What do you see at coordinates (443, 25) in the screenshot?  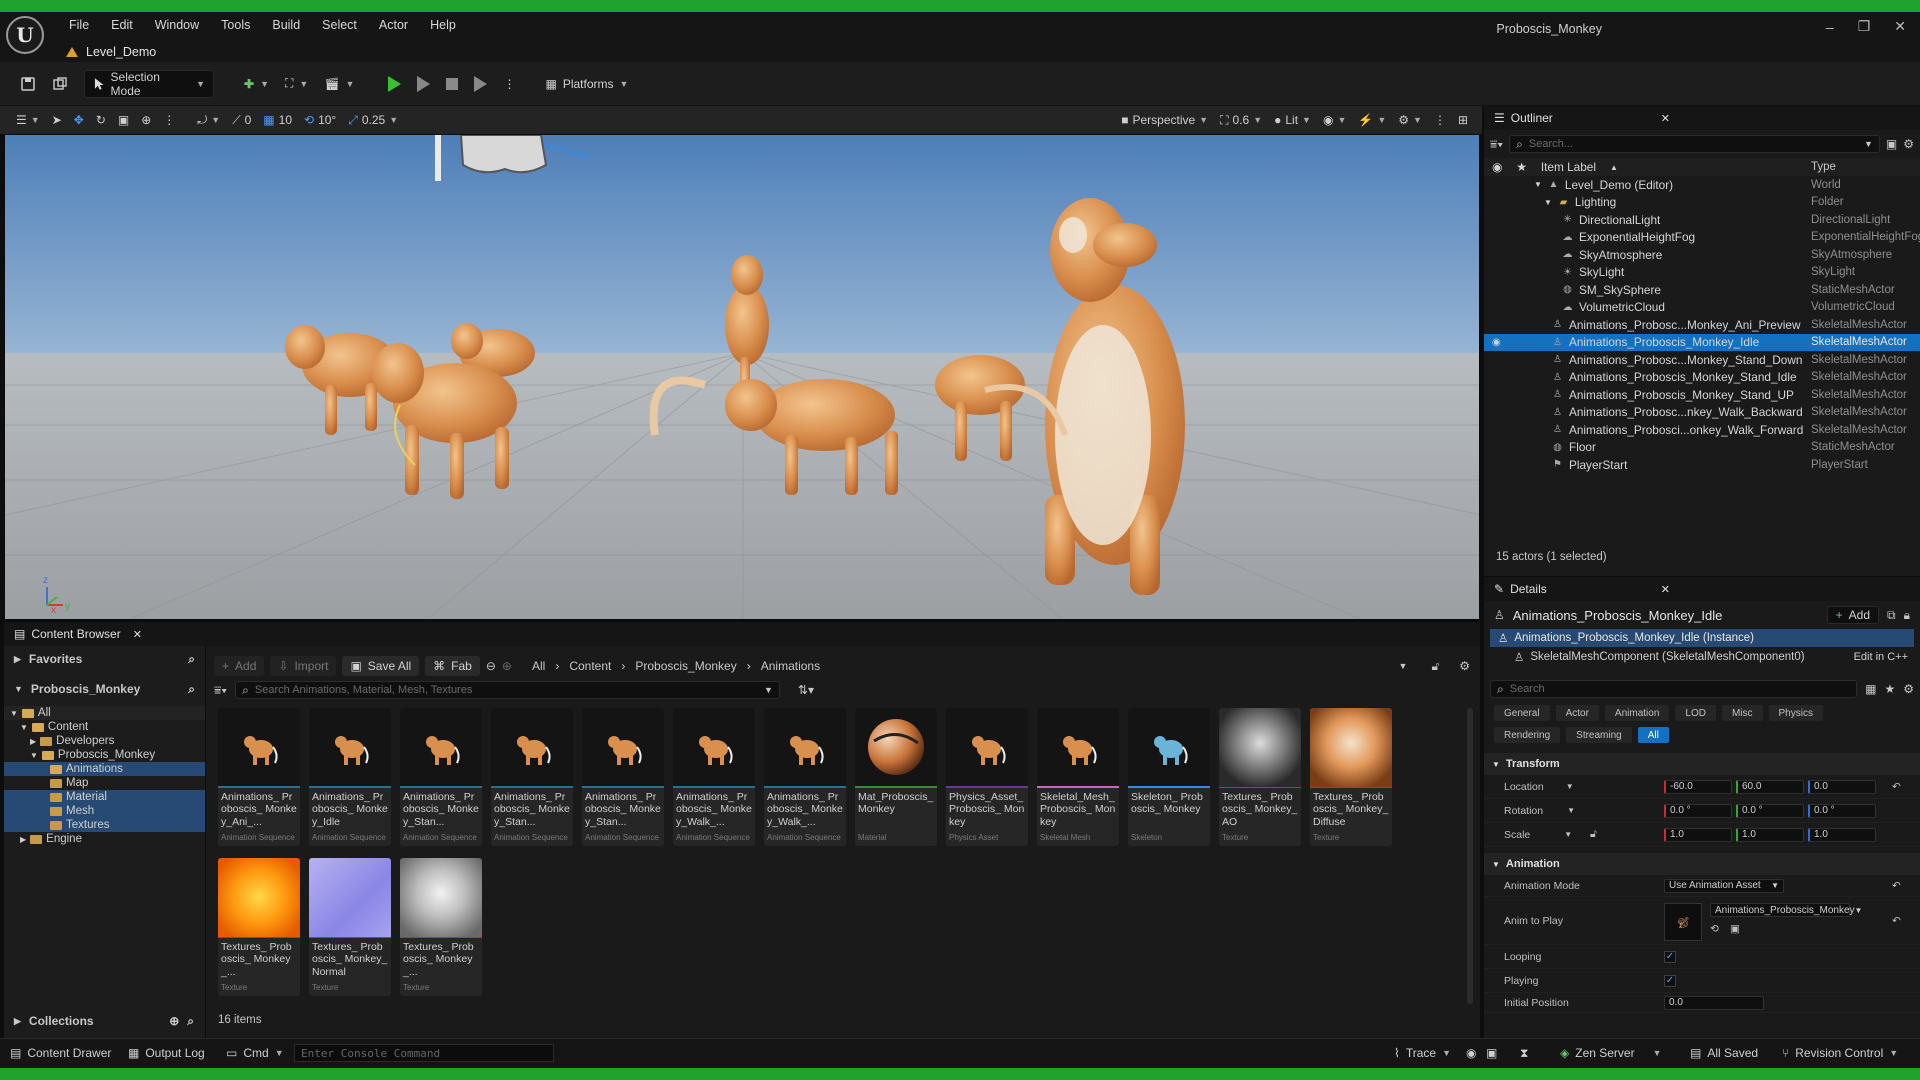 I see `menu-help: Help` at bounding box center [443, 25].